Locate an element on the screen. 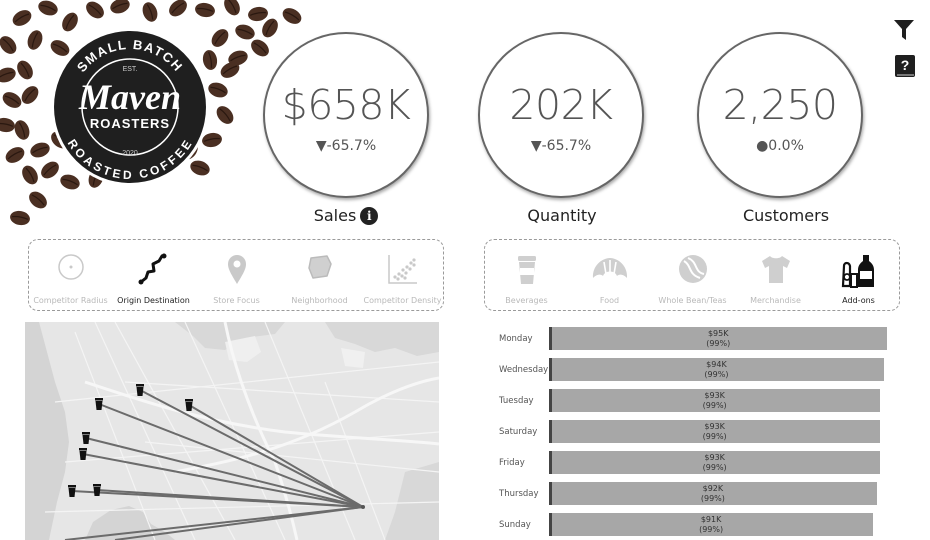  customers-value: 2,250 is located at coordinates (780, 105).